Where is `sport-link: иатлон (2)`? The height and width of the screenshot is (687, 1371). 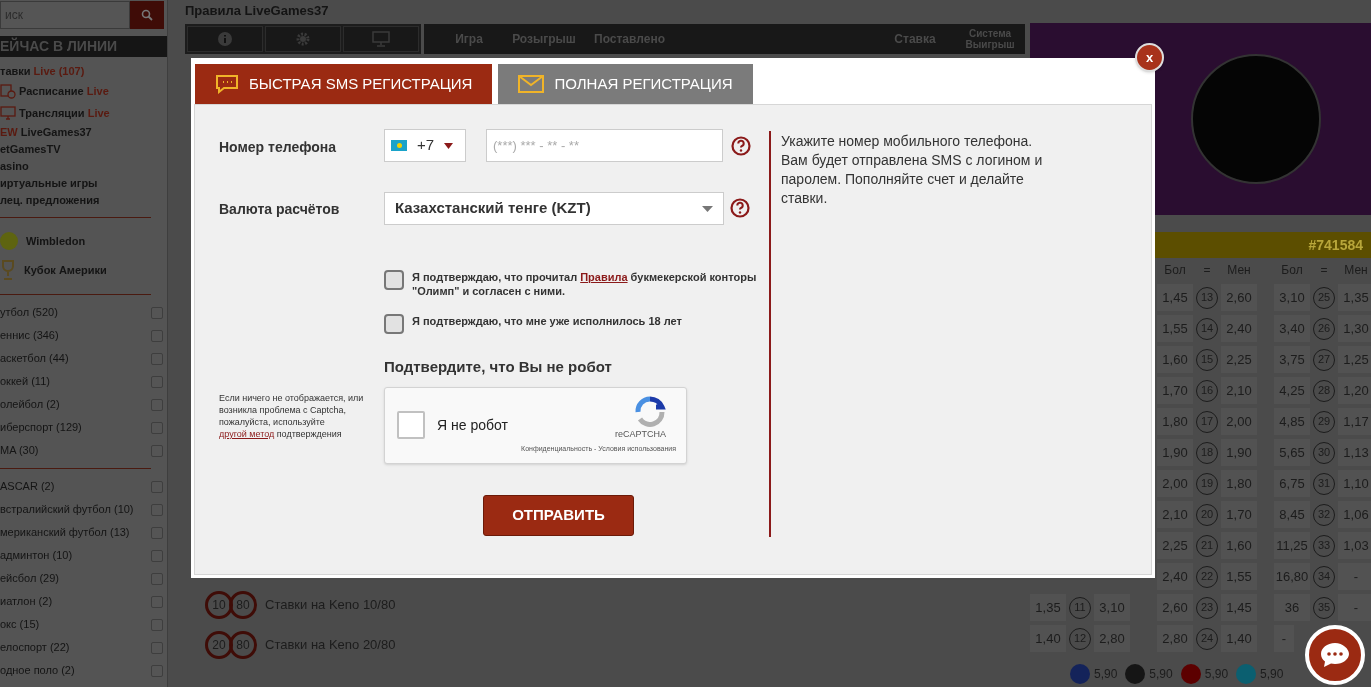
sport-link: иатлон (2) is located at coordinates (26, 601).